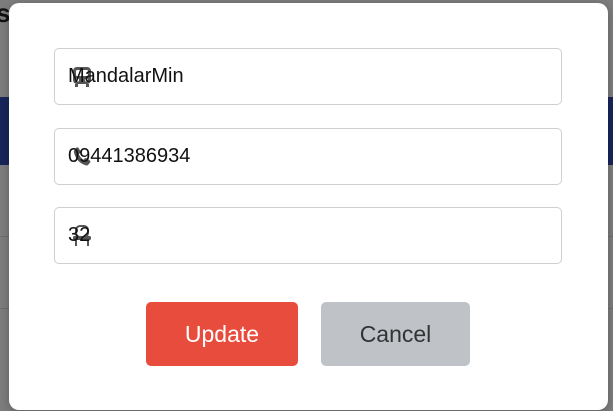 The height and width of the screenshot is (411, 613). Describe the element at coordinates (308, 235) in the screenshot. I see `seat-number-field: 32` at that location.